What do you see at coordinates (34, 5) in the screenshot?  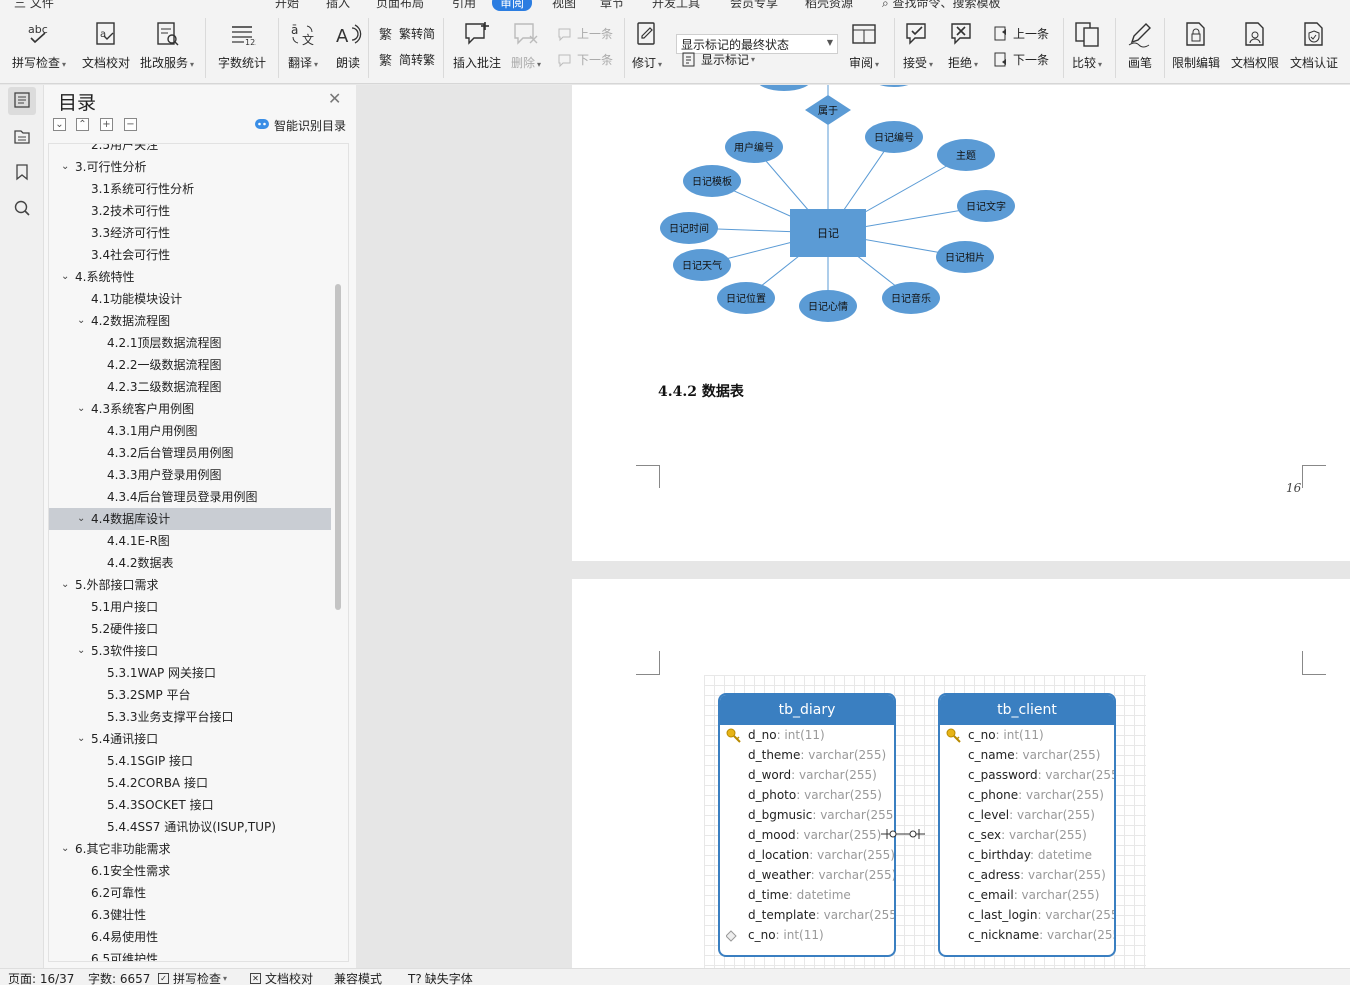 I see `file-menu: 三 文件` at bounding box center [34, 5].